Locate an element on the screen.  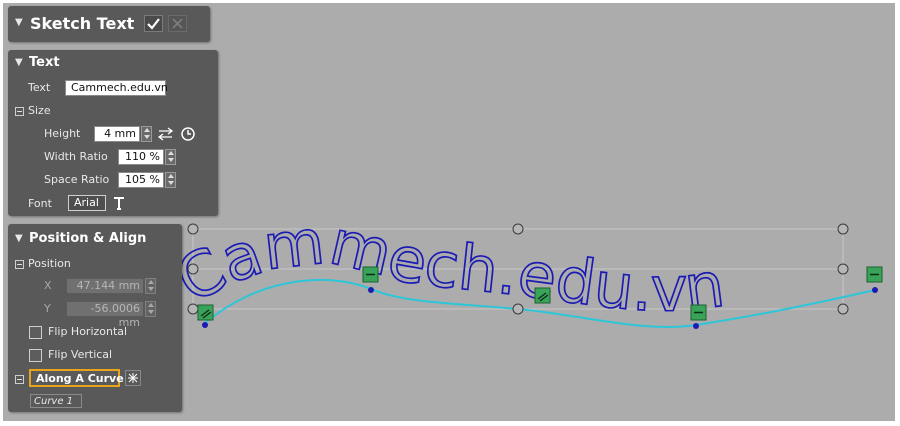
resize-handle-top-center is located at coordinates (518, 229).